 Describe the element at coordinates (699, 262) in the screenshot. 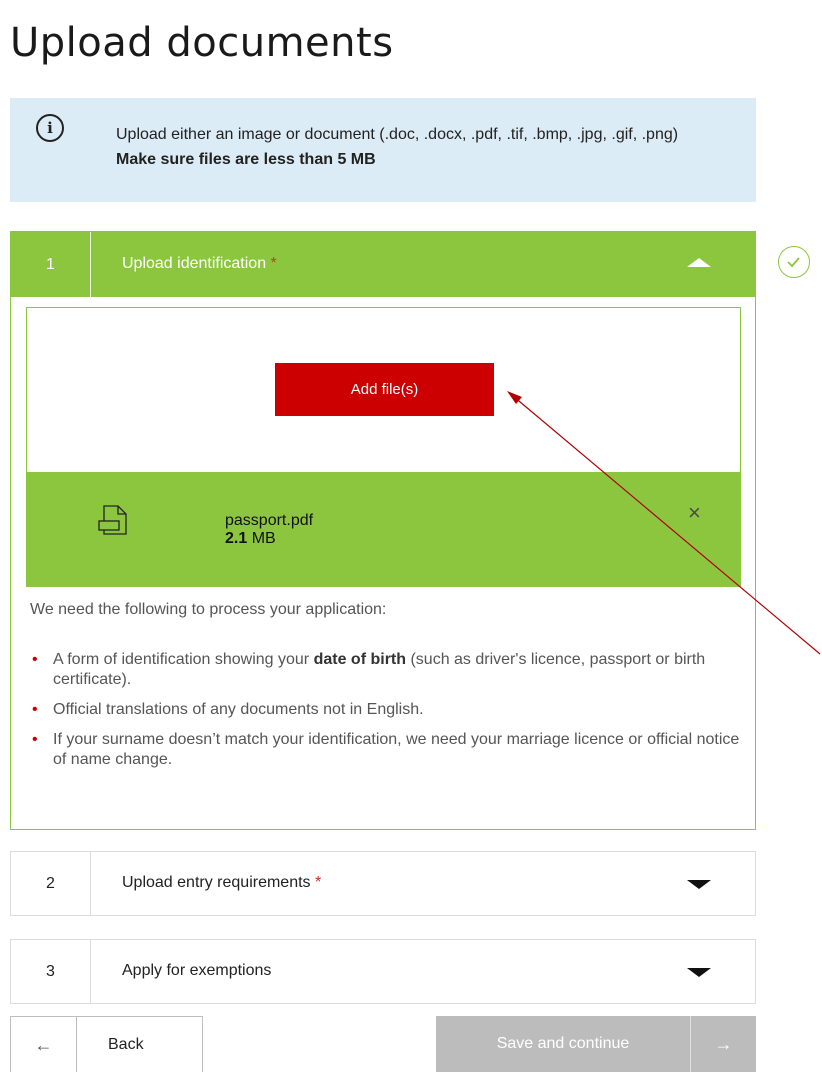

I see `chevron-up-icon` at that location.